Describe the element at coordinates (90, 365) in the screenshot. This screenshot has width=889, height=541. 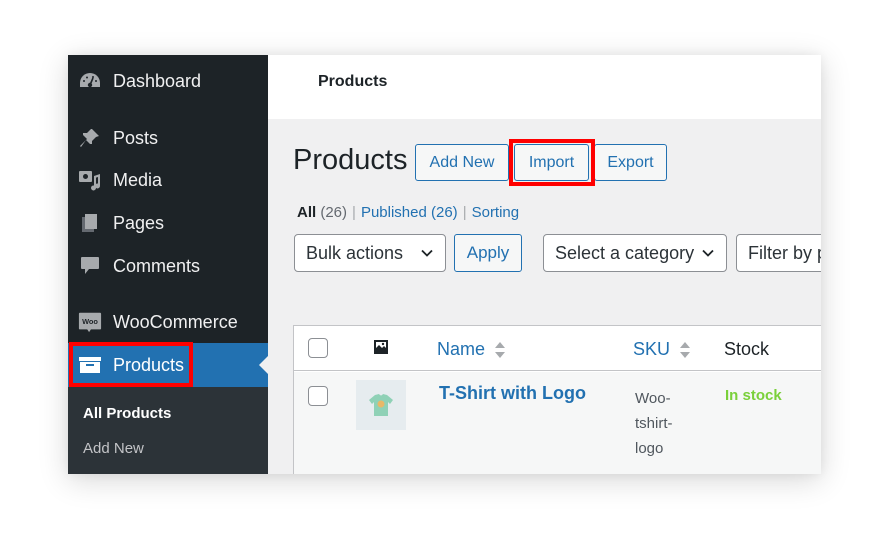
I see `archive-box-icon` at that location.